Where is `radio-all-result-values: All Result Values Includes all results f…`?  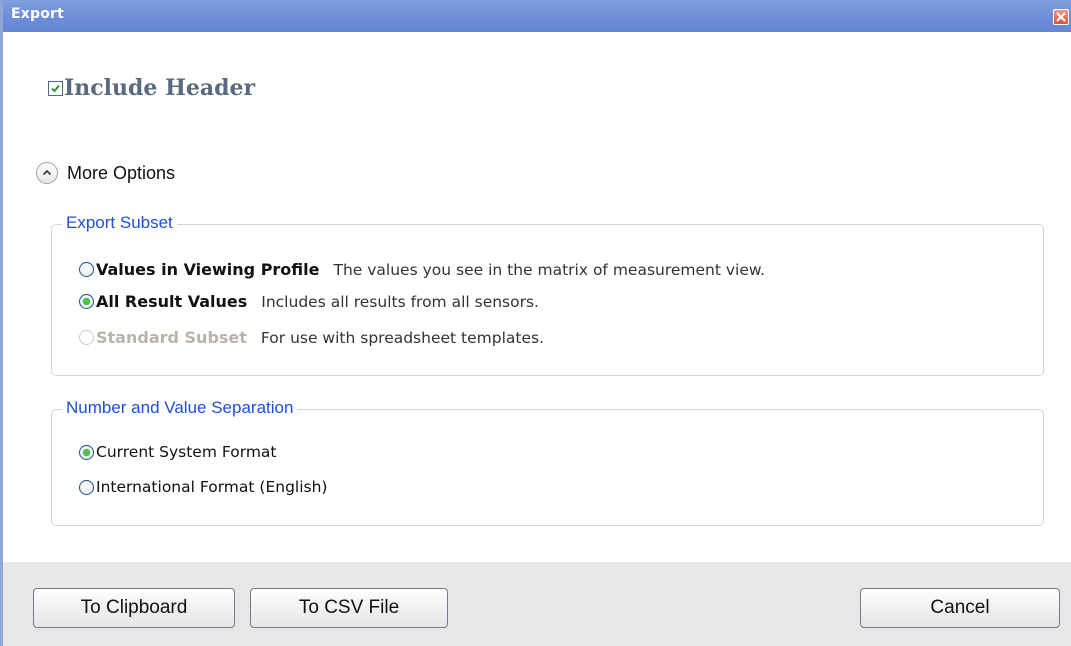
radio-all-result-values: All Result Values Includes all results f… is located at coordinates (309, 301).